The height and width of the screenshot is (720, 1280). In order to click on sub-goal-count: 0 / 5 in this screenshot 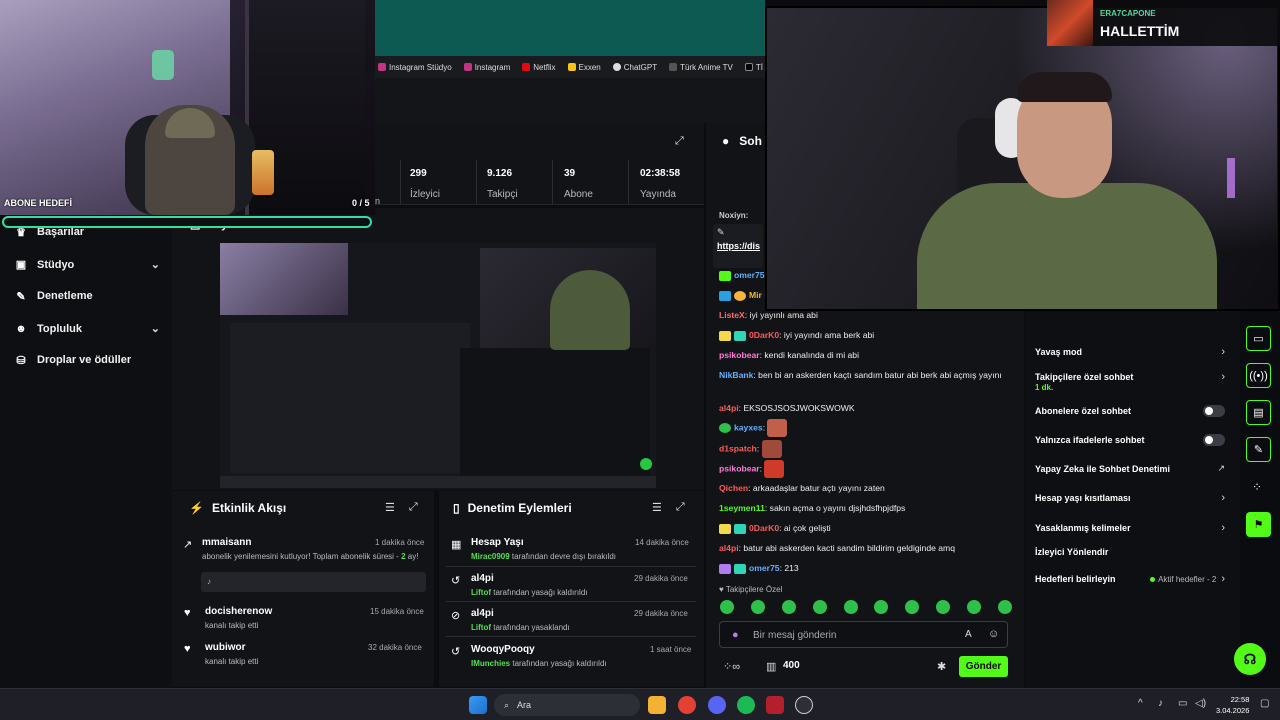, I will do `click(361, 203)`.